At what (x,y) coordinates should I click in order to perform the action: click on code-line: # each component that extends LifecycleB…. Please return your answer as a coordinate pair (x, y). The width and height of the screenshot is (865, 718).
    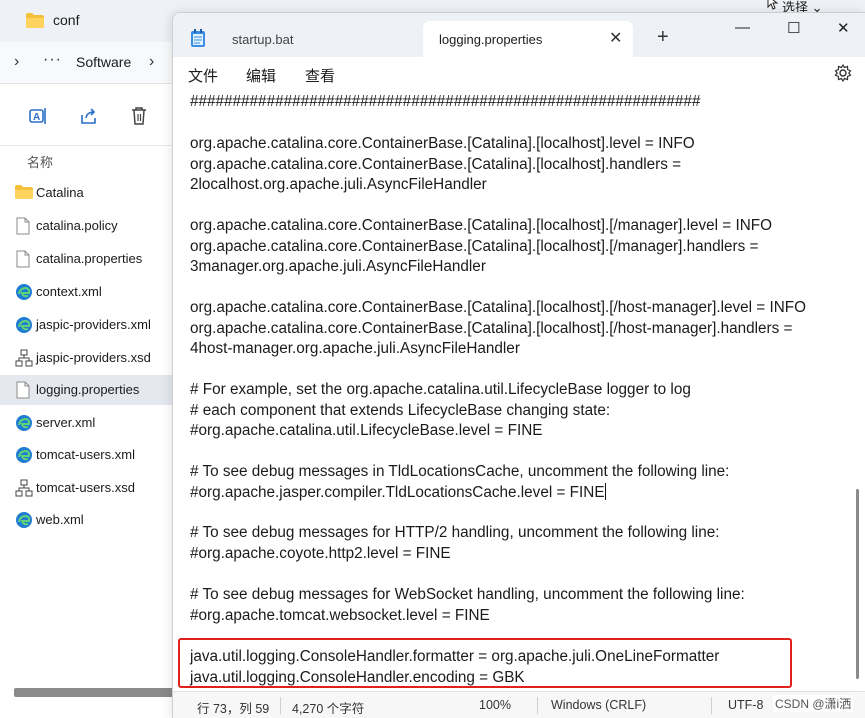
    Looking at the image, I should click on (400, 410).